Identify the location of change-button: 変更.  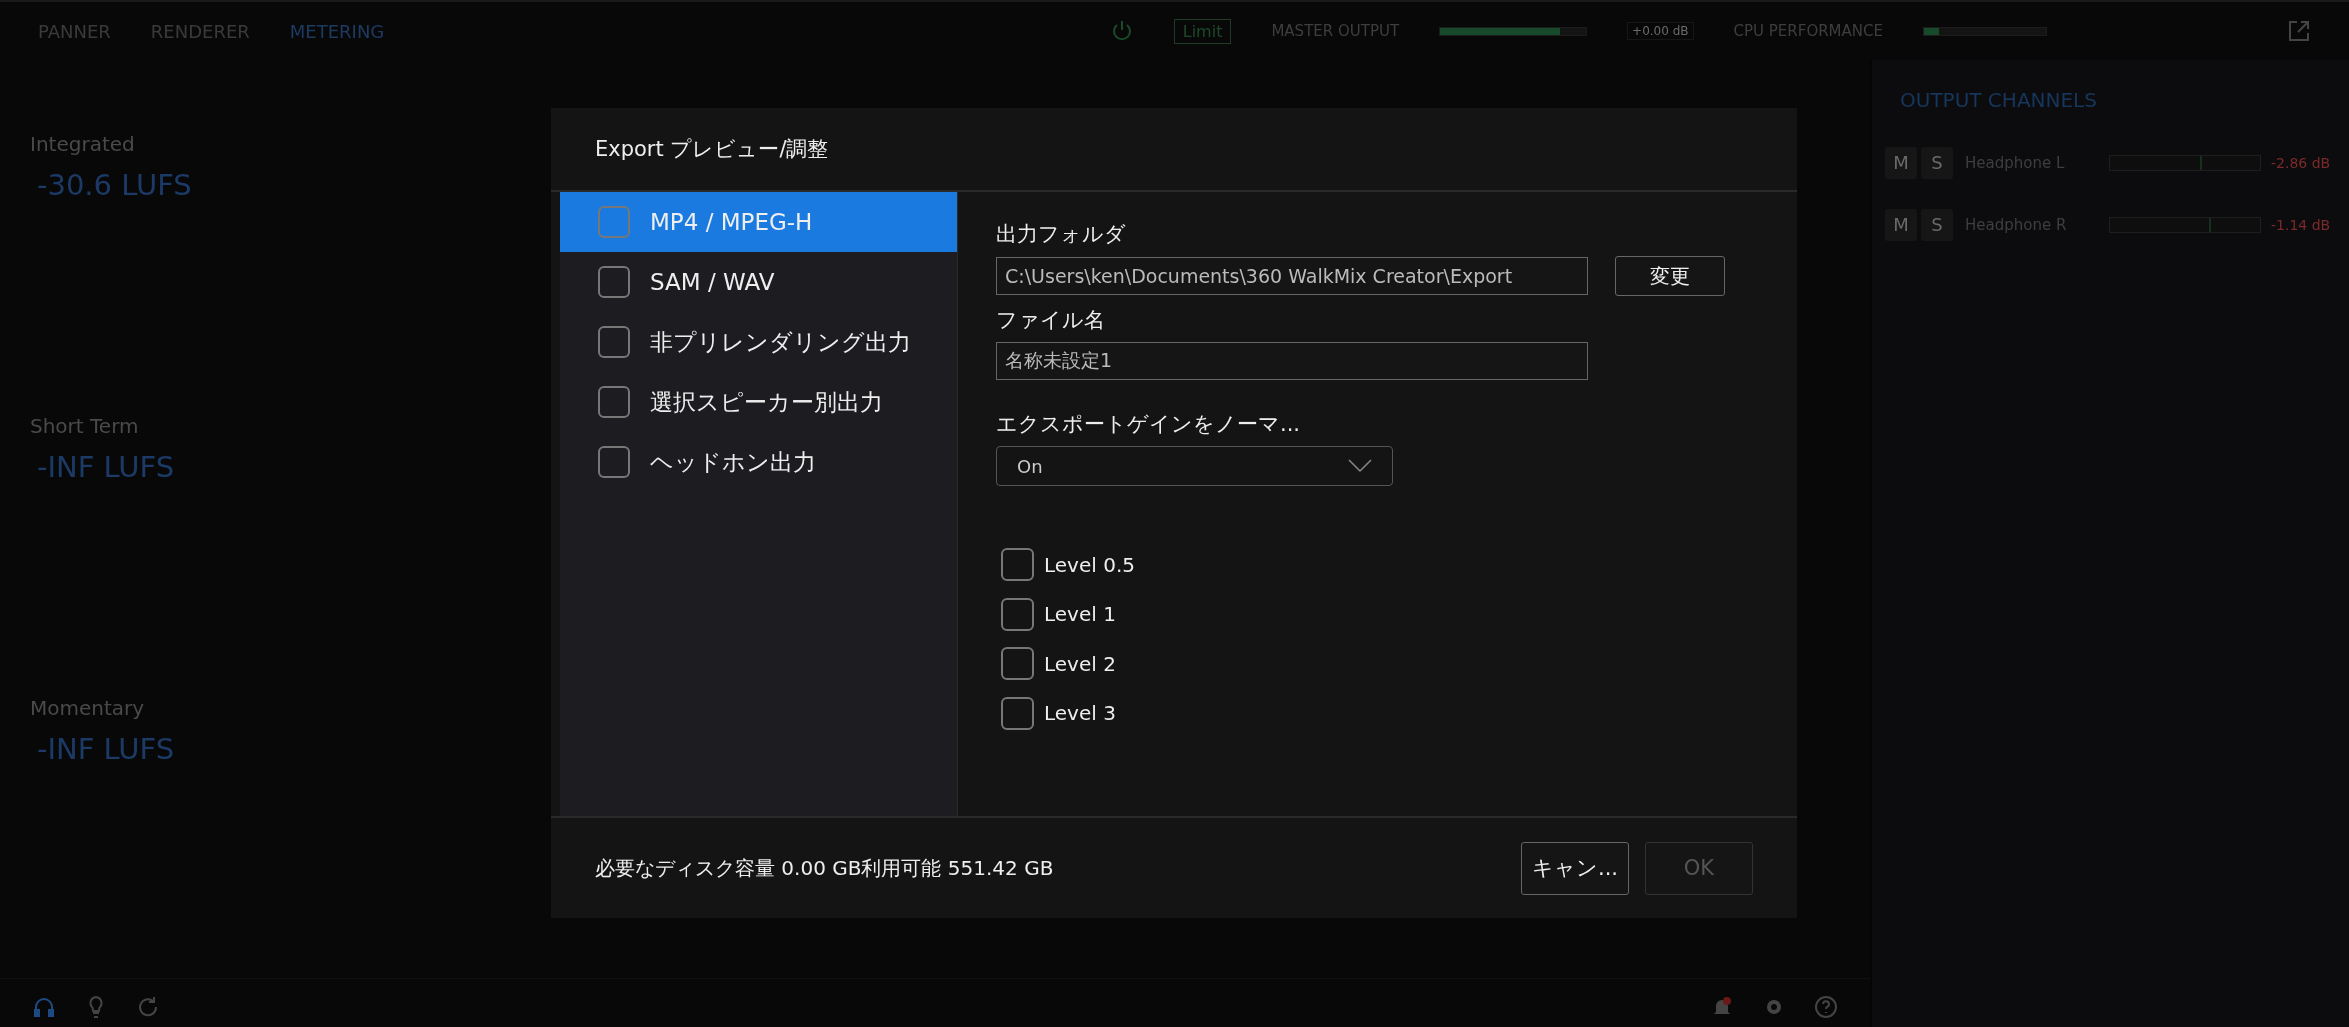
(1670, 276).